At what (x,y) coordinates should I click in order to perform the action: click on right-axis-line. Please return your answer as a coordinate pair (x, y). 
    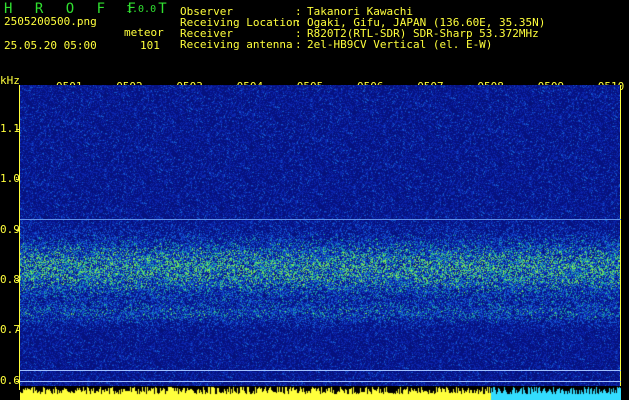
    Looking at the image, I should click on (620, 237).